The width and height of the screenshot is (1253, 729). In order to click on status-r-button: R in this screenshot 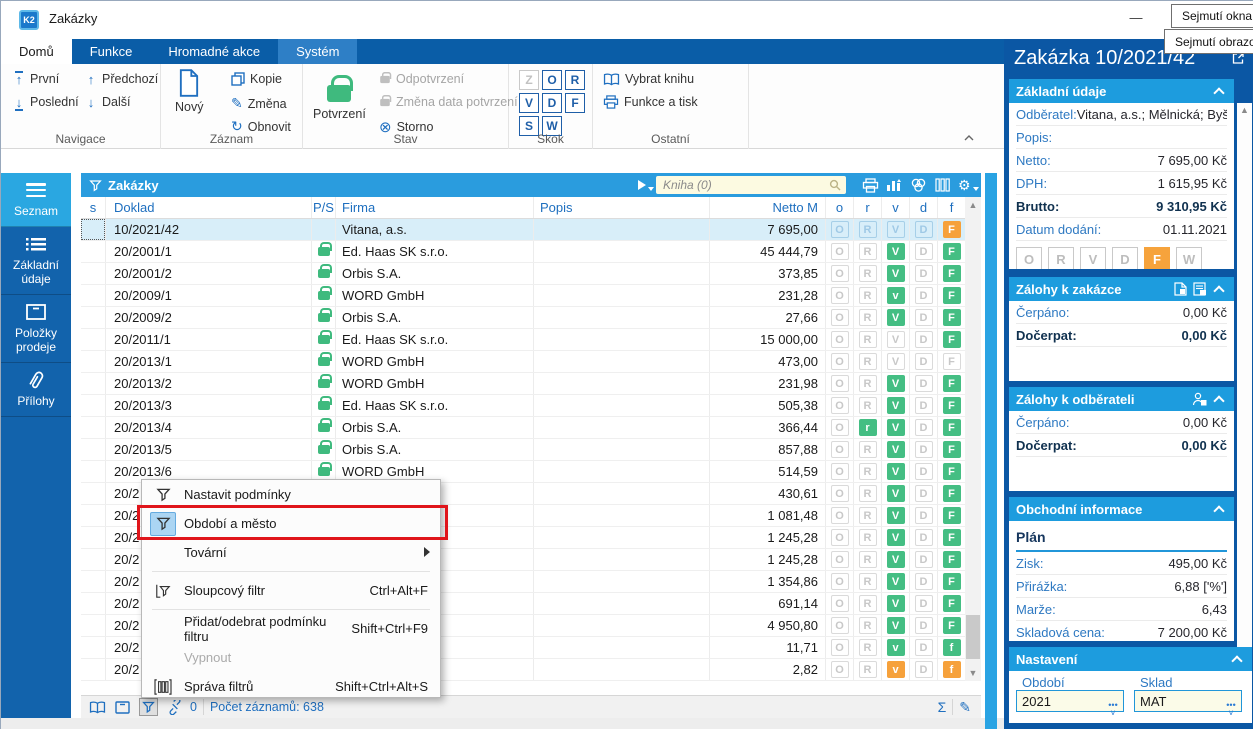, I will do `click(1061, 258)`.